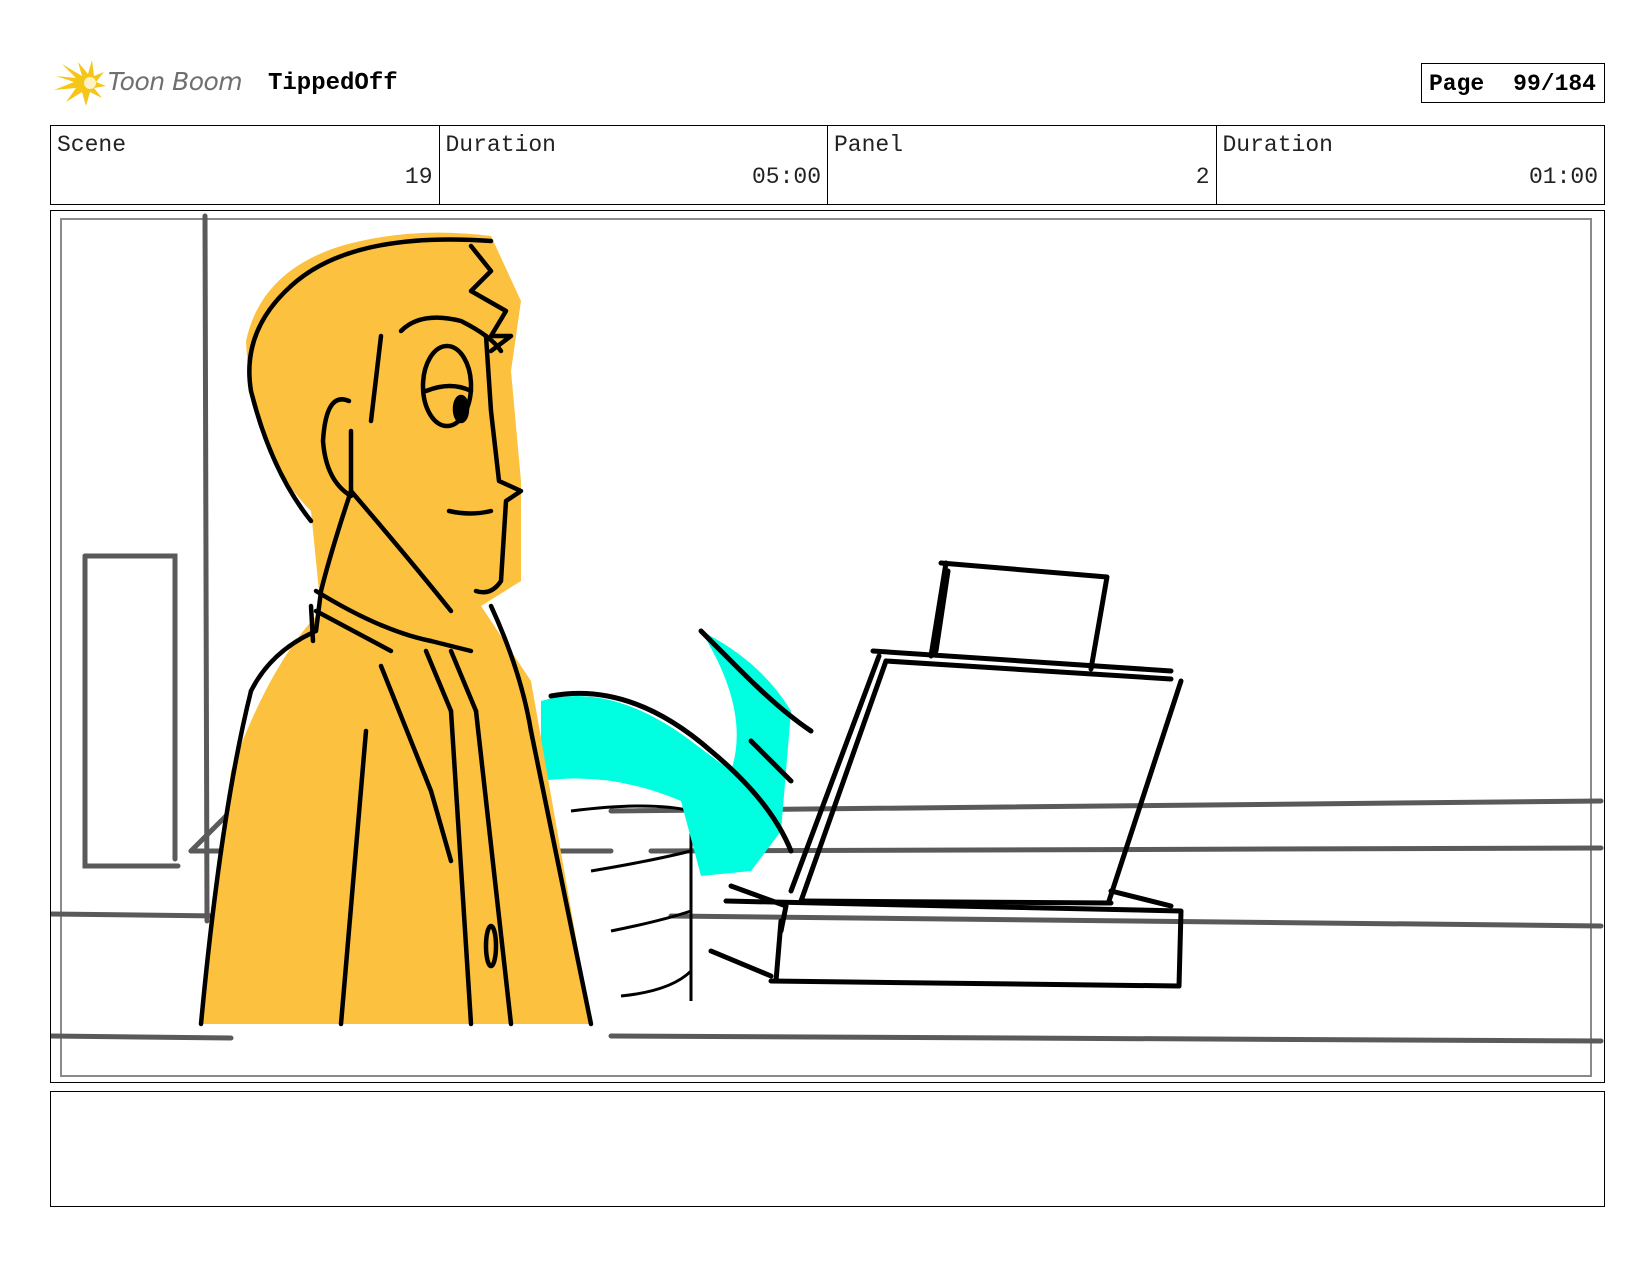 The width and height of the screenshot is (1650, 1275). I want to click on cyan-shape, so click(666, 753).